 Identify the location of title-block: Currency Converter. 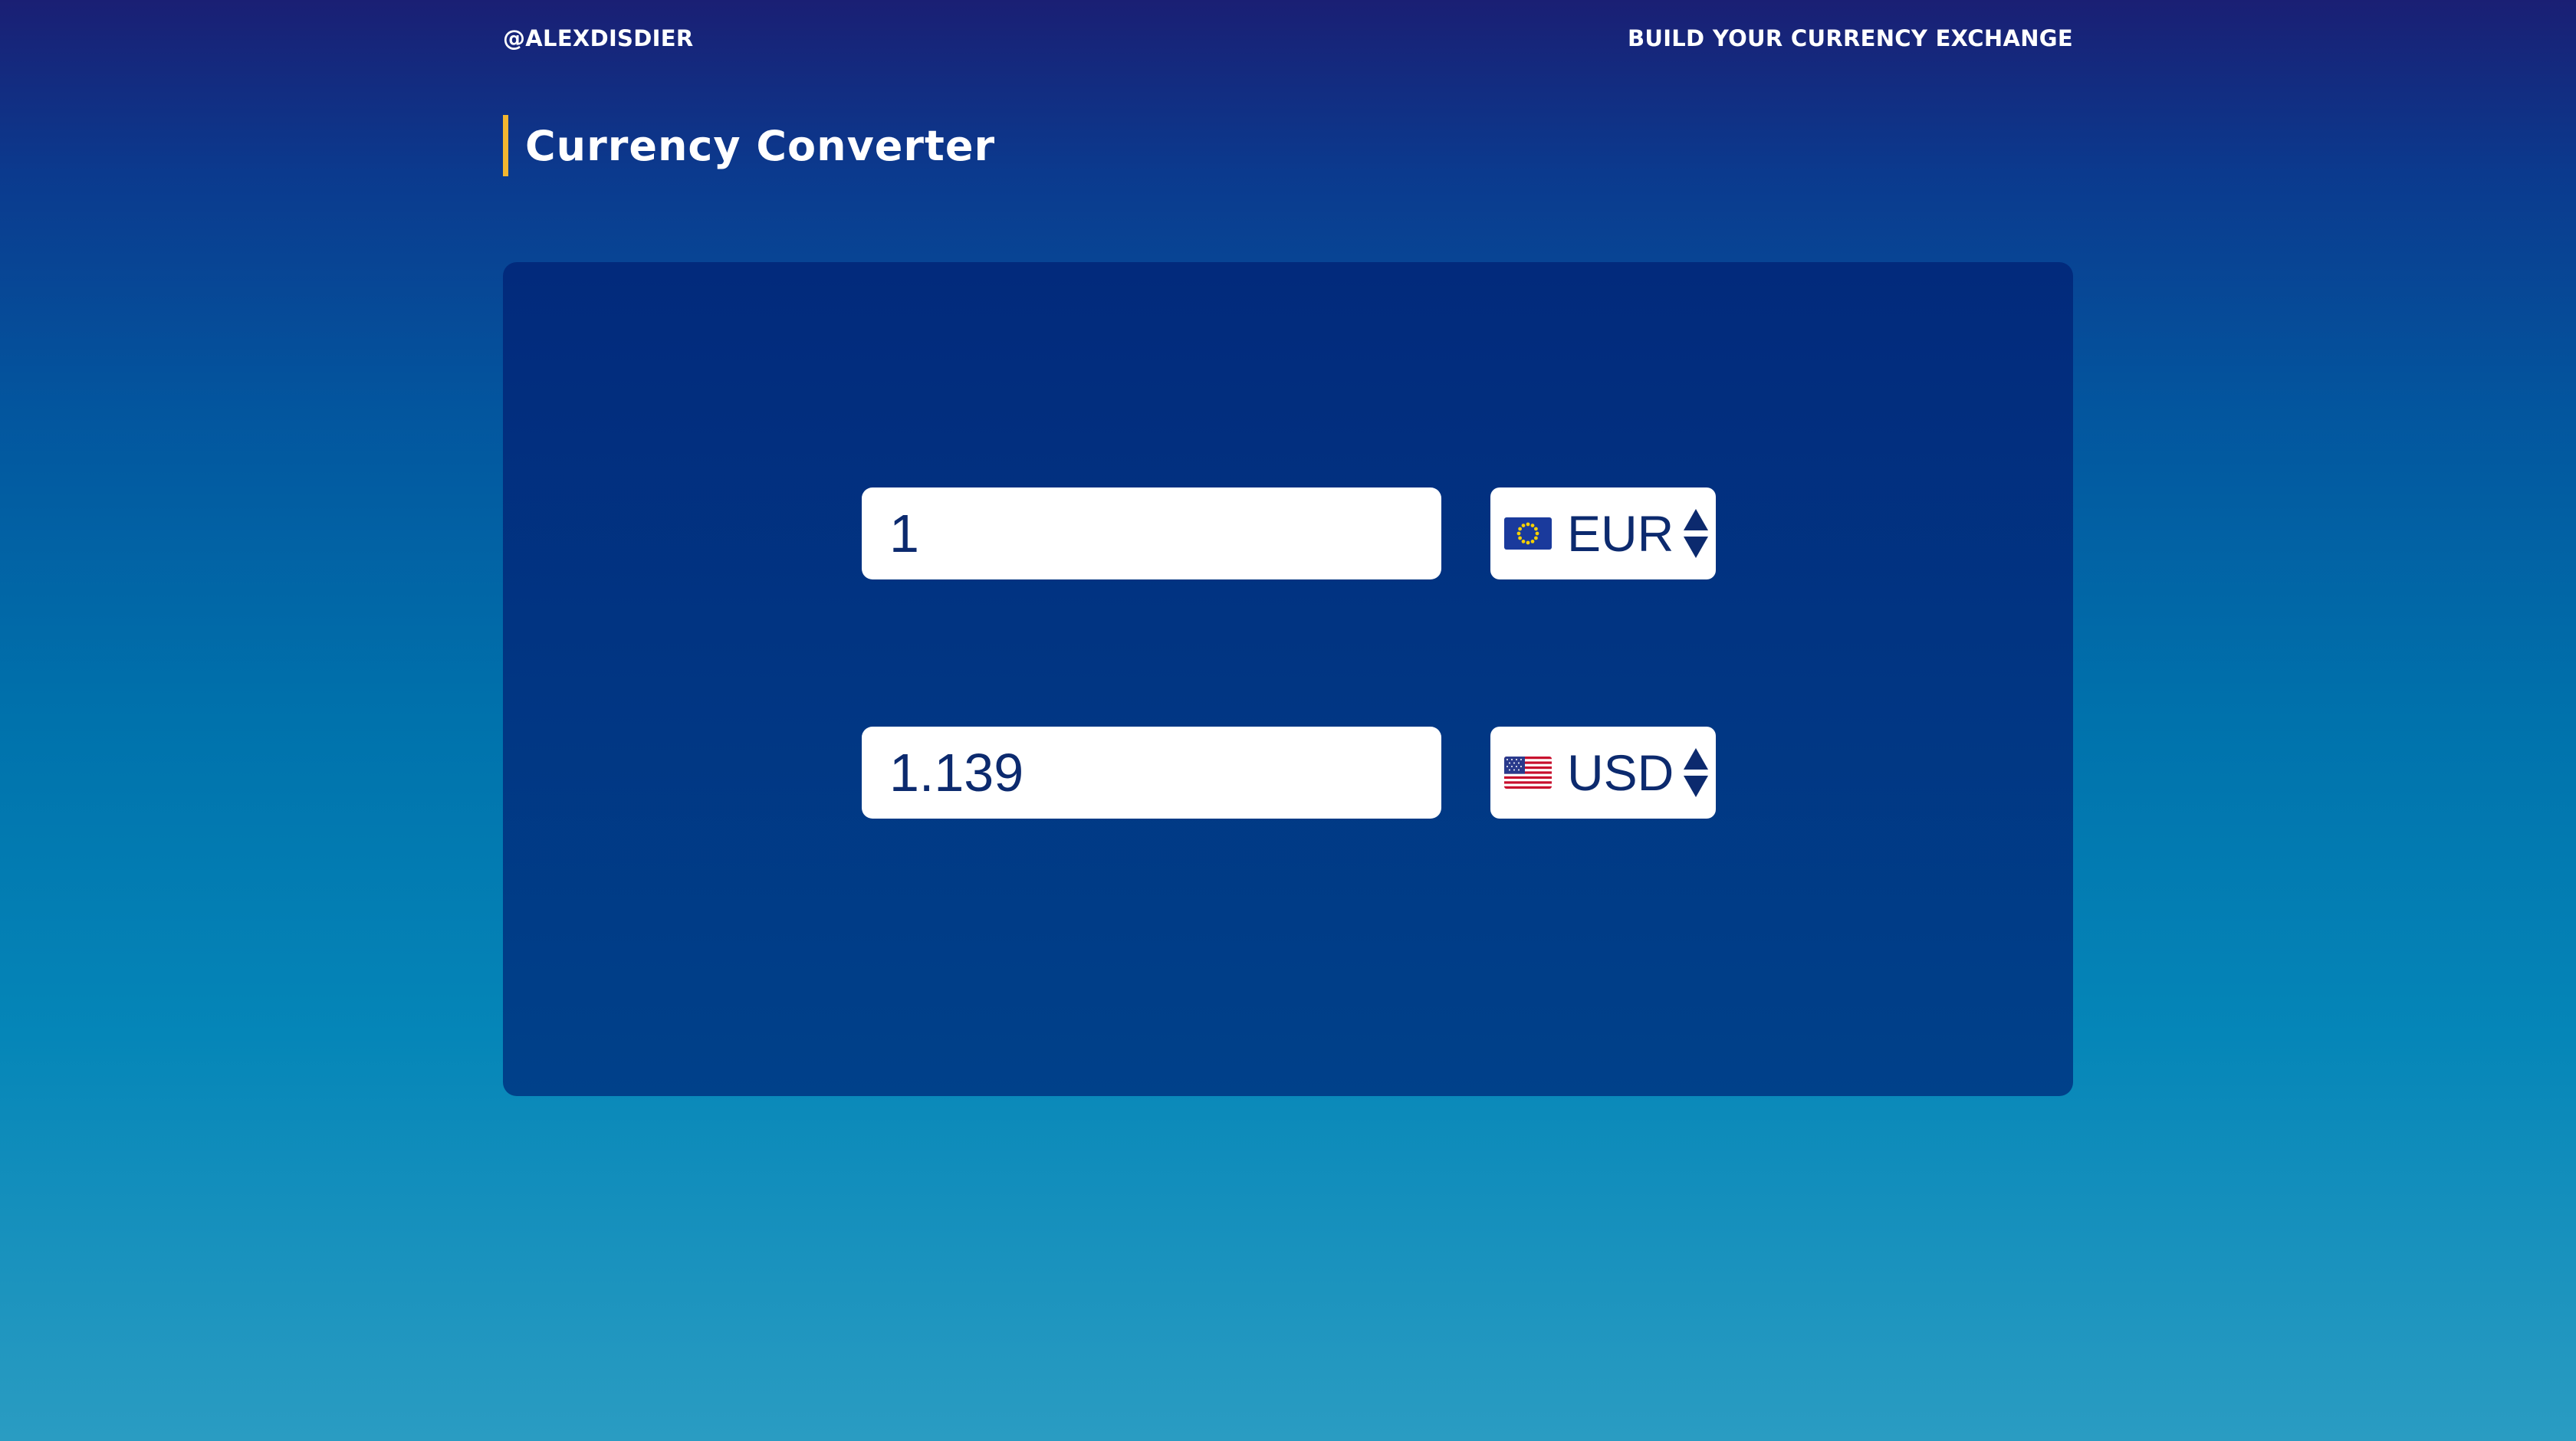
(749, 145).